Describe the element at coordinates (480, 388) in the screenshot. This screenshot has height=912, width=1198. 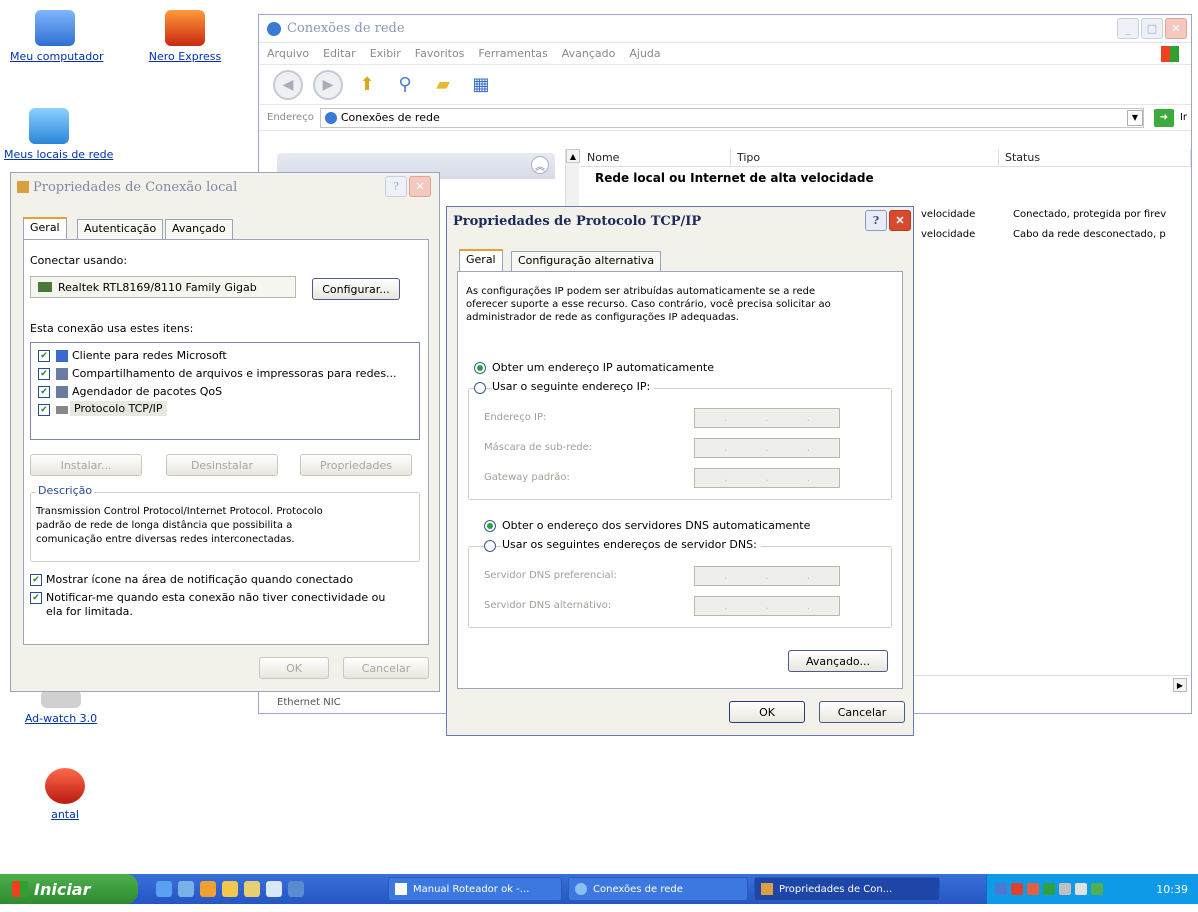
I see `radio-manual-ip` at that location.